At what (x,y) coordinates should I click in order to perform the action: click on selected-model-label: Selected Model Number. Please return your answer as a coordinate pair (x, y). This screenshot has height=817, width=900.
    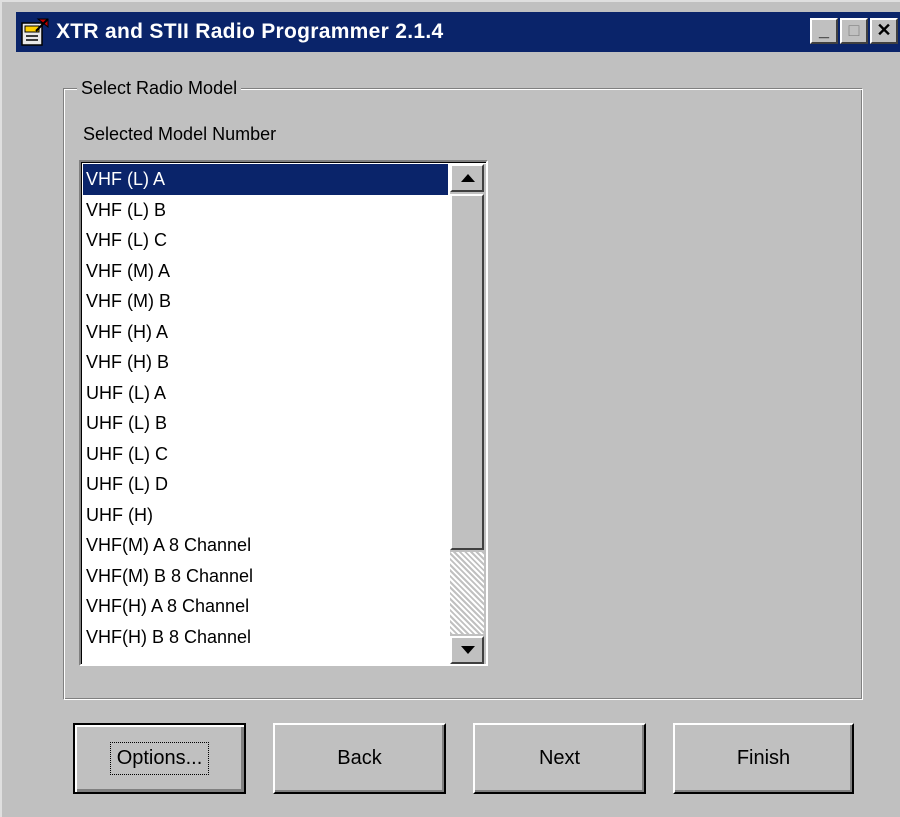
    Looking at the image, I should click on (180, 134).